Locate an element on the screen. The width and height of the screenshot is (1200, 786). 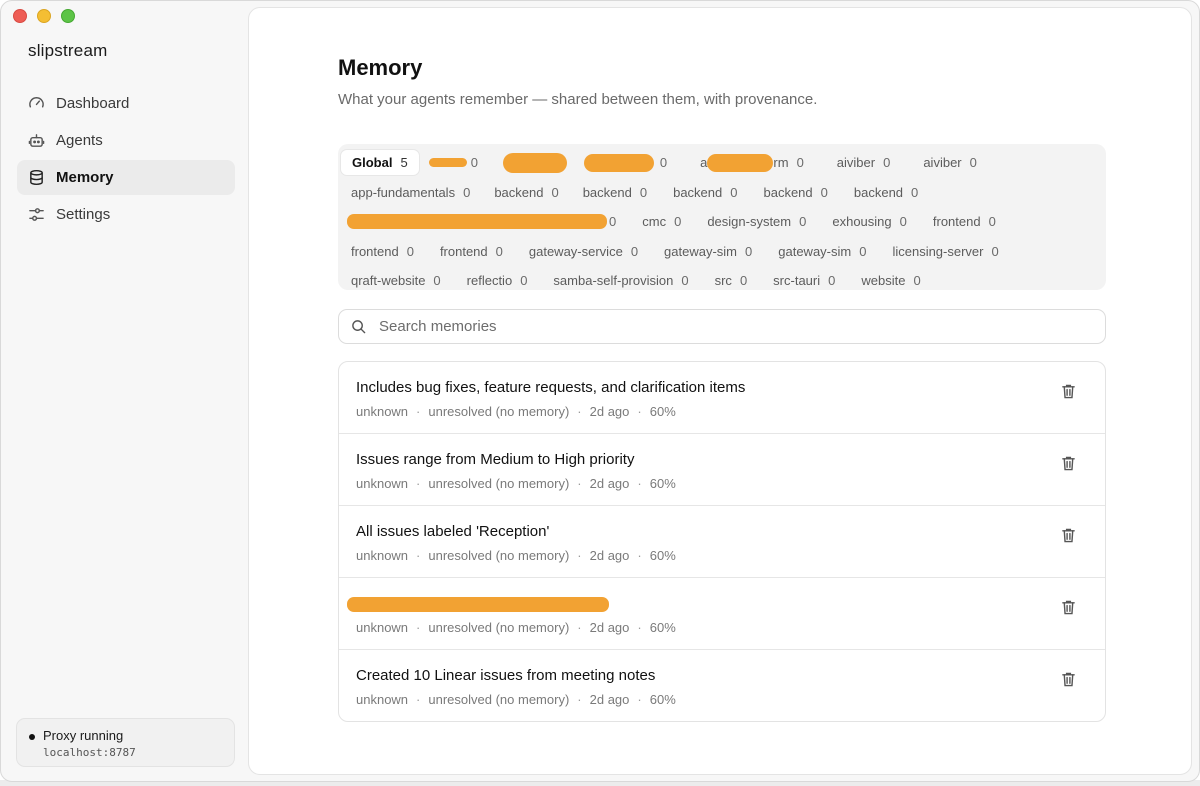
scope-chip-design-system: design-system 0 is located at coordinates (754, 221).